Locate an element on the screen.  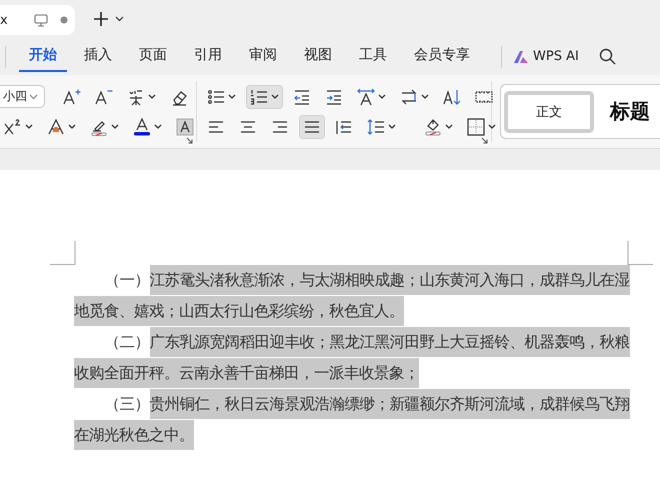
numbered-list-button is located at coordinates (264, 96).